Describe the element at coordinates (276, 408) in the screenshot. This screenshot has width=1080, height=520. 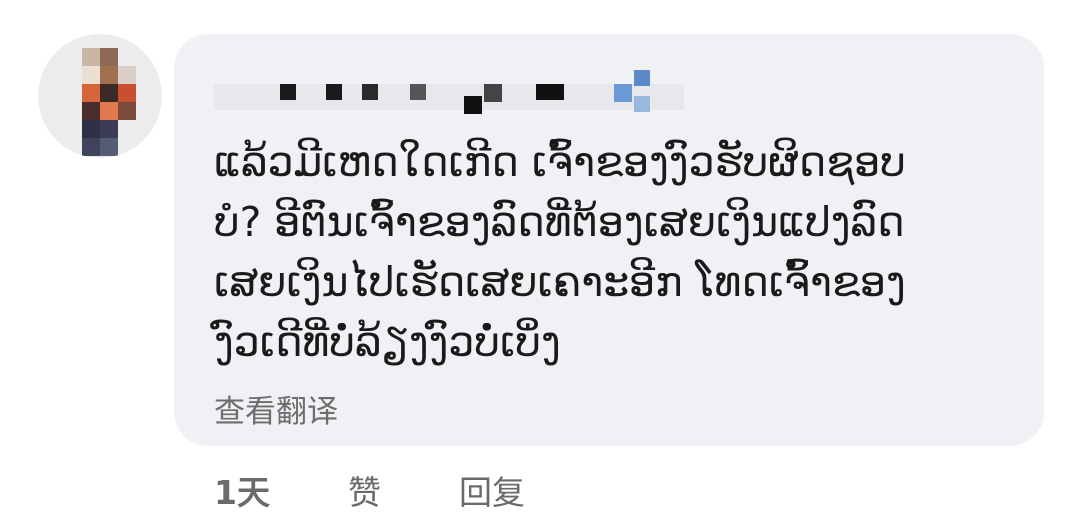
I see `translate-link: 查看翻译` at that location.